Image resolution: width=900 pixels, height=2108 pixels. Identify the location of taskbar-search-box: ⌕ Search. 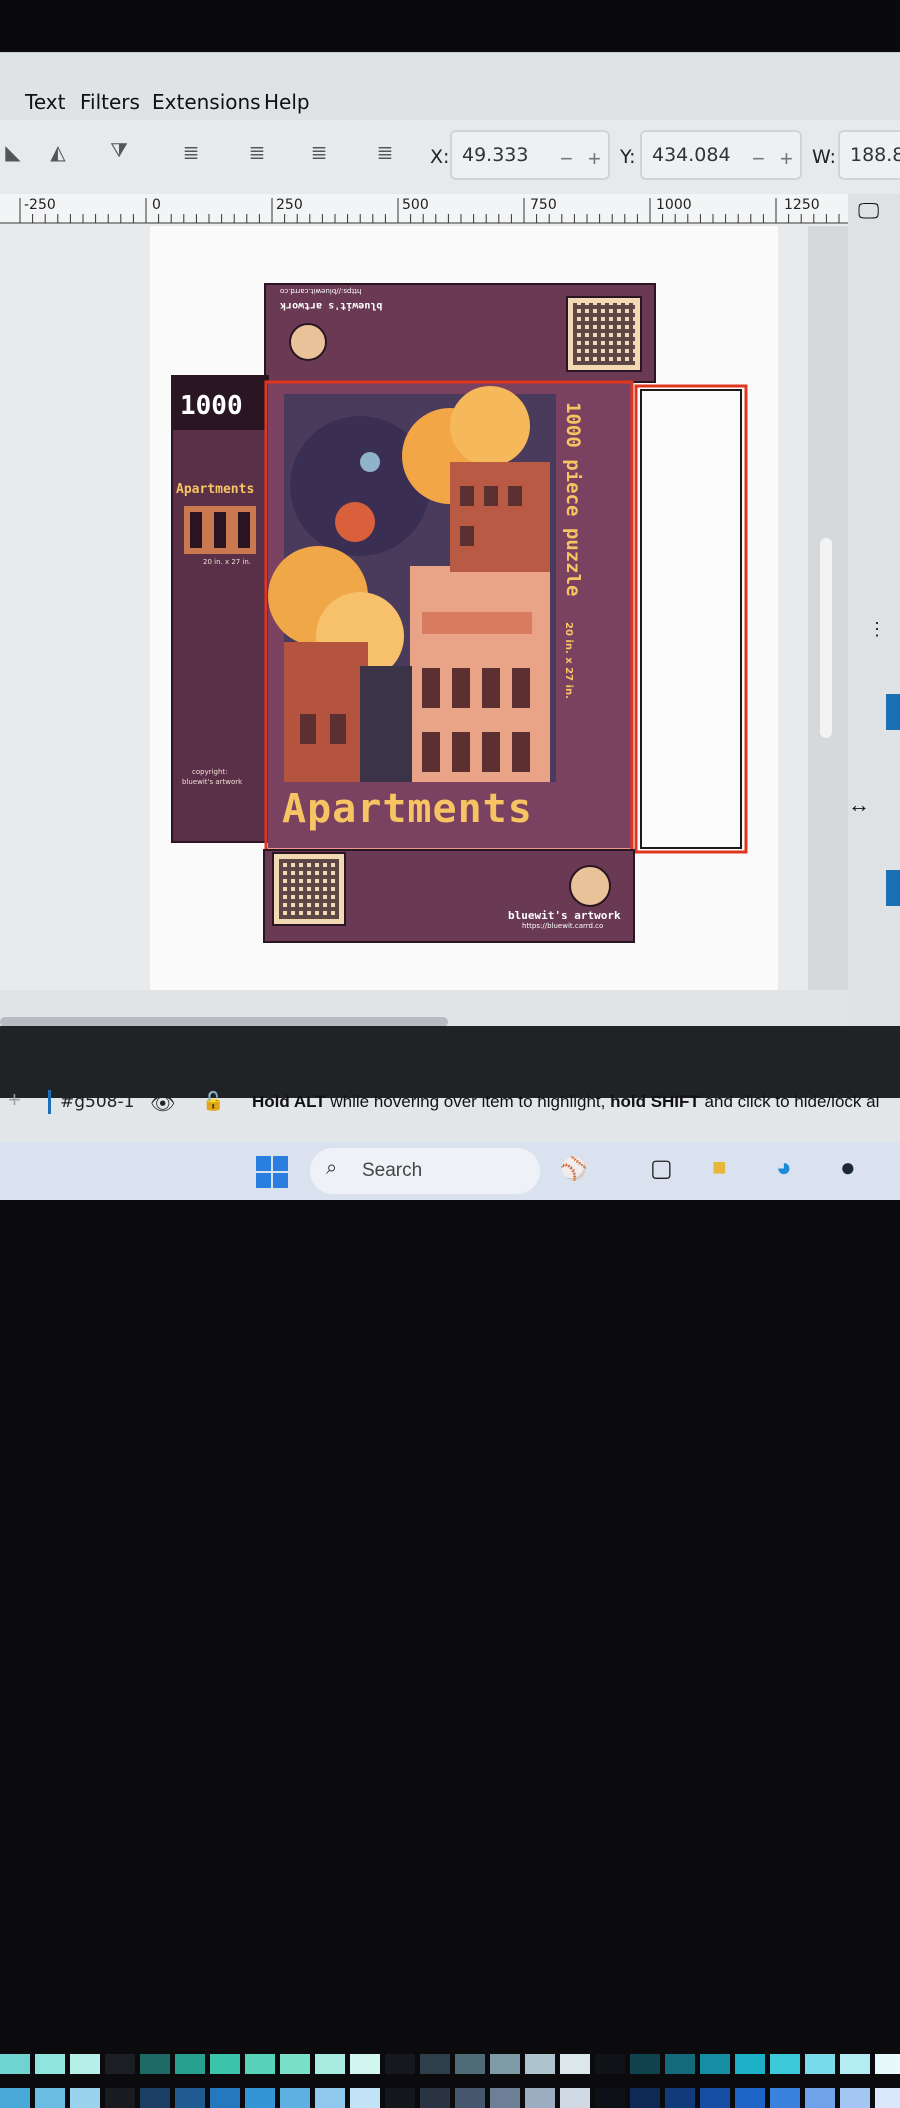
(425, 1171).